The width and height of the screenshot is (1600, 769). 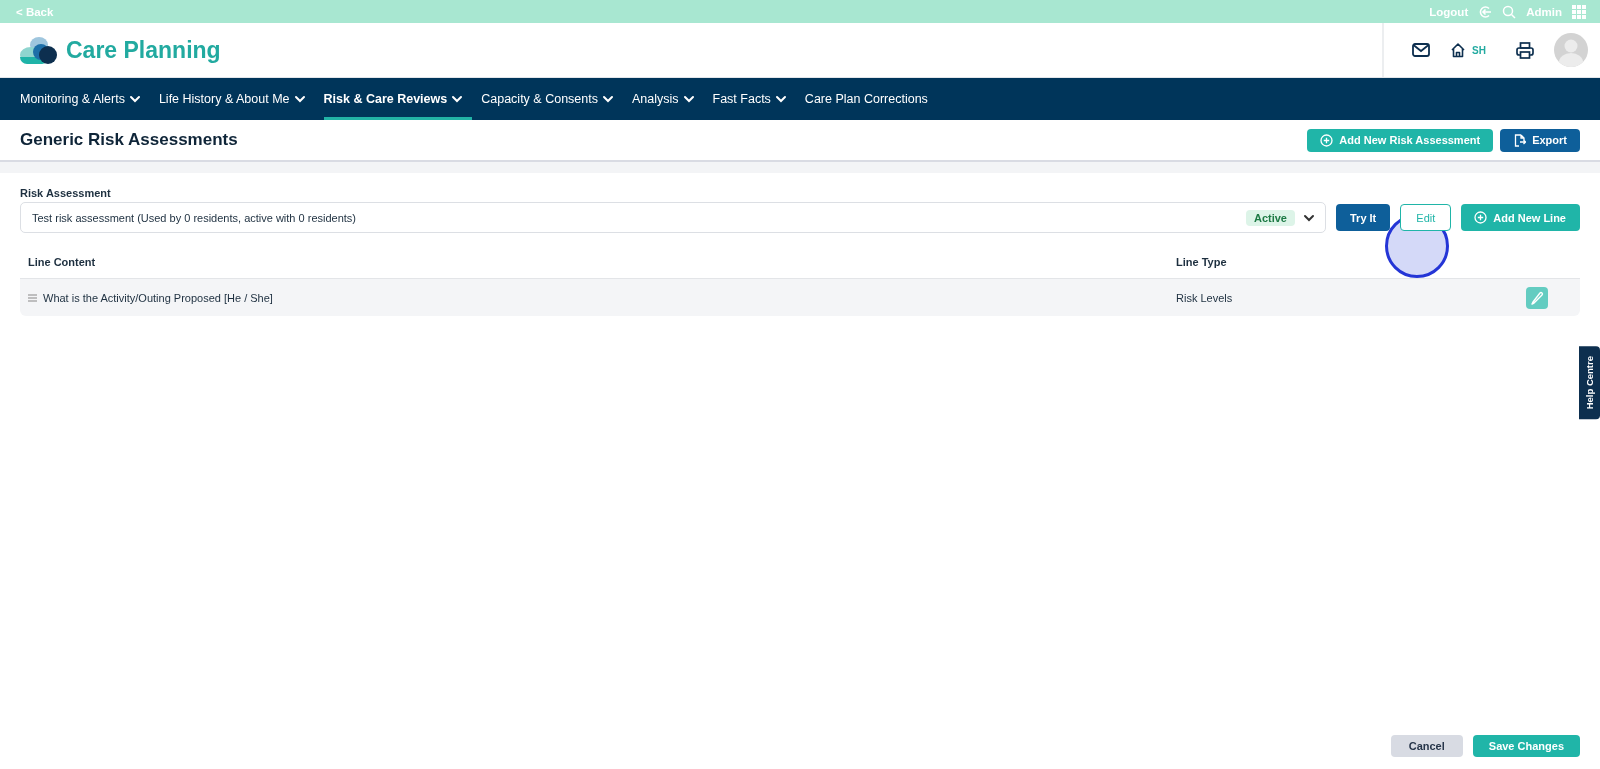 What do you see at coordinates (129, 140) in the screenshot?
I see `page-title: Generic Risk Assessments` at bounding box center [129, 140].